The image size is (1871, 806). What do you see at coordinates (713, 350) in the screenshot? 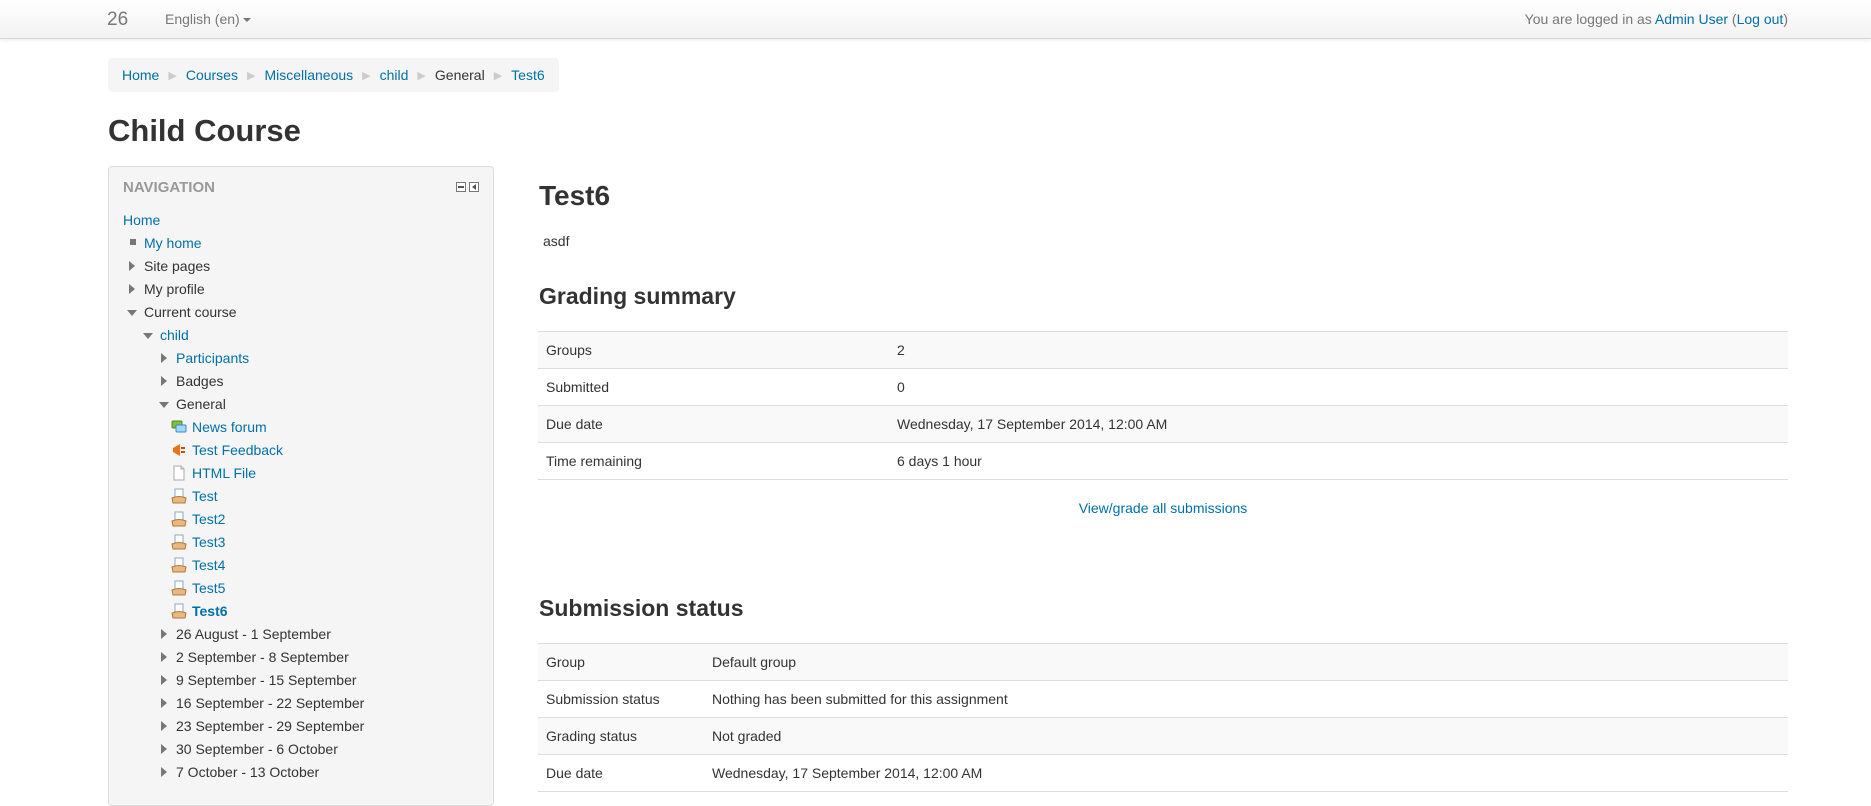
I see `row-label: Groups` at bounding box center [713, 350].